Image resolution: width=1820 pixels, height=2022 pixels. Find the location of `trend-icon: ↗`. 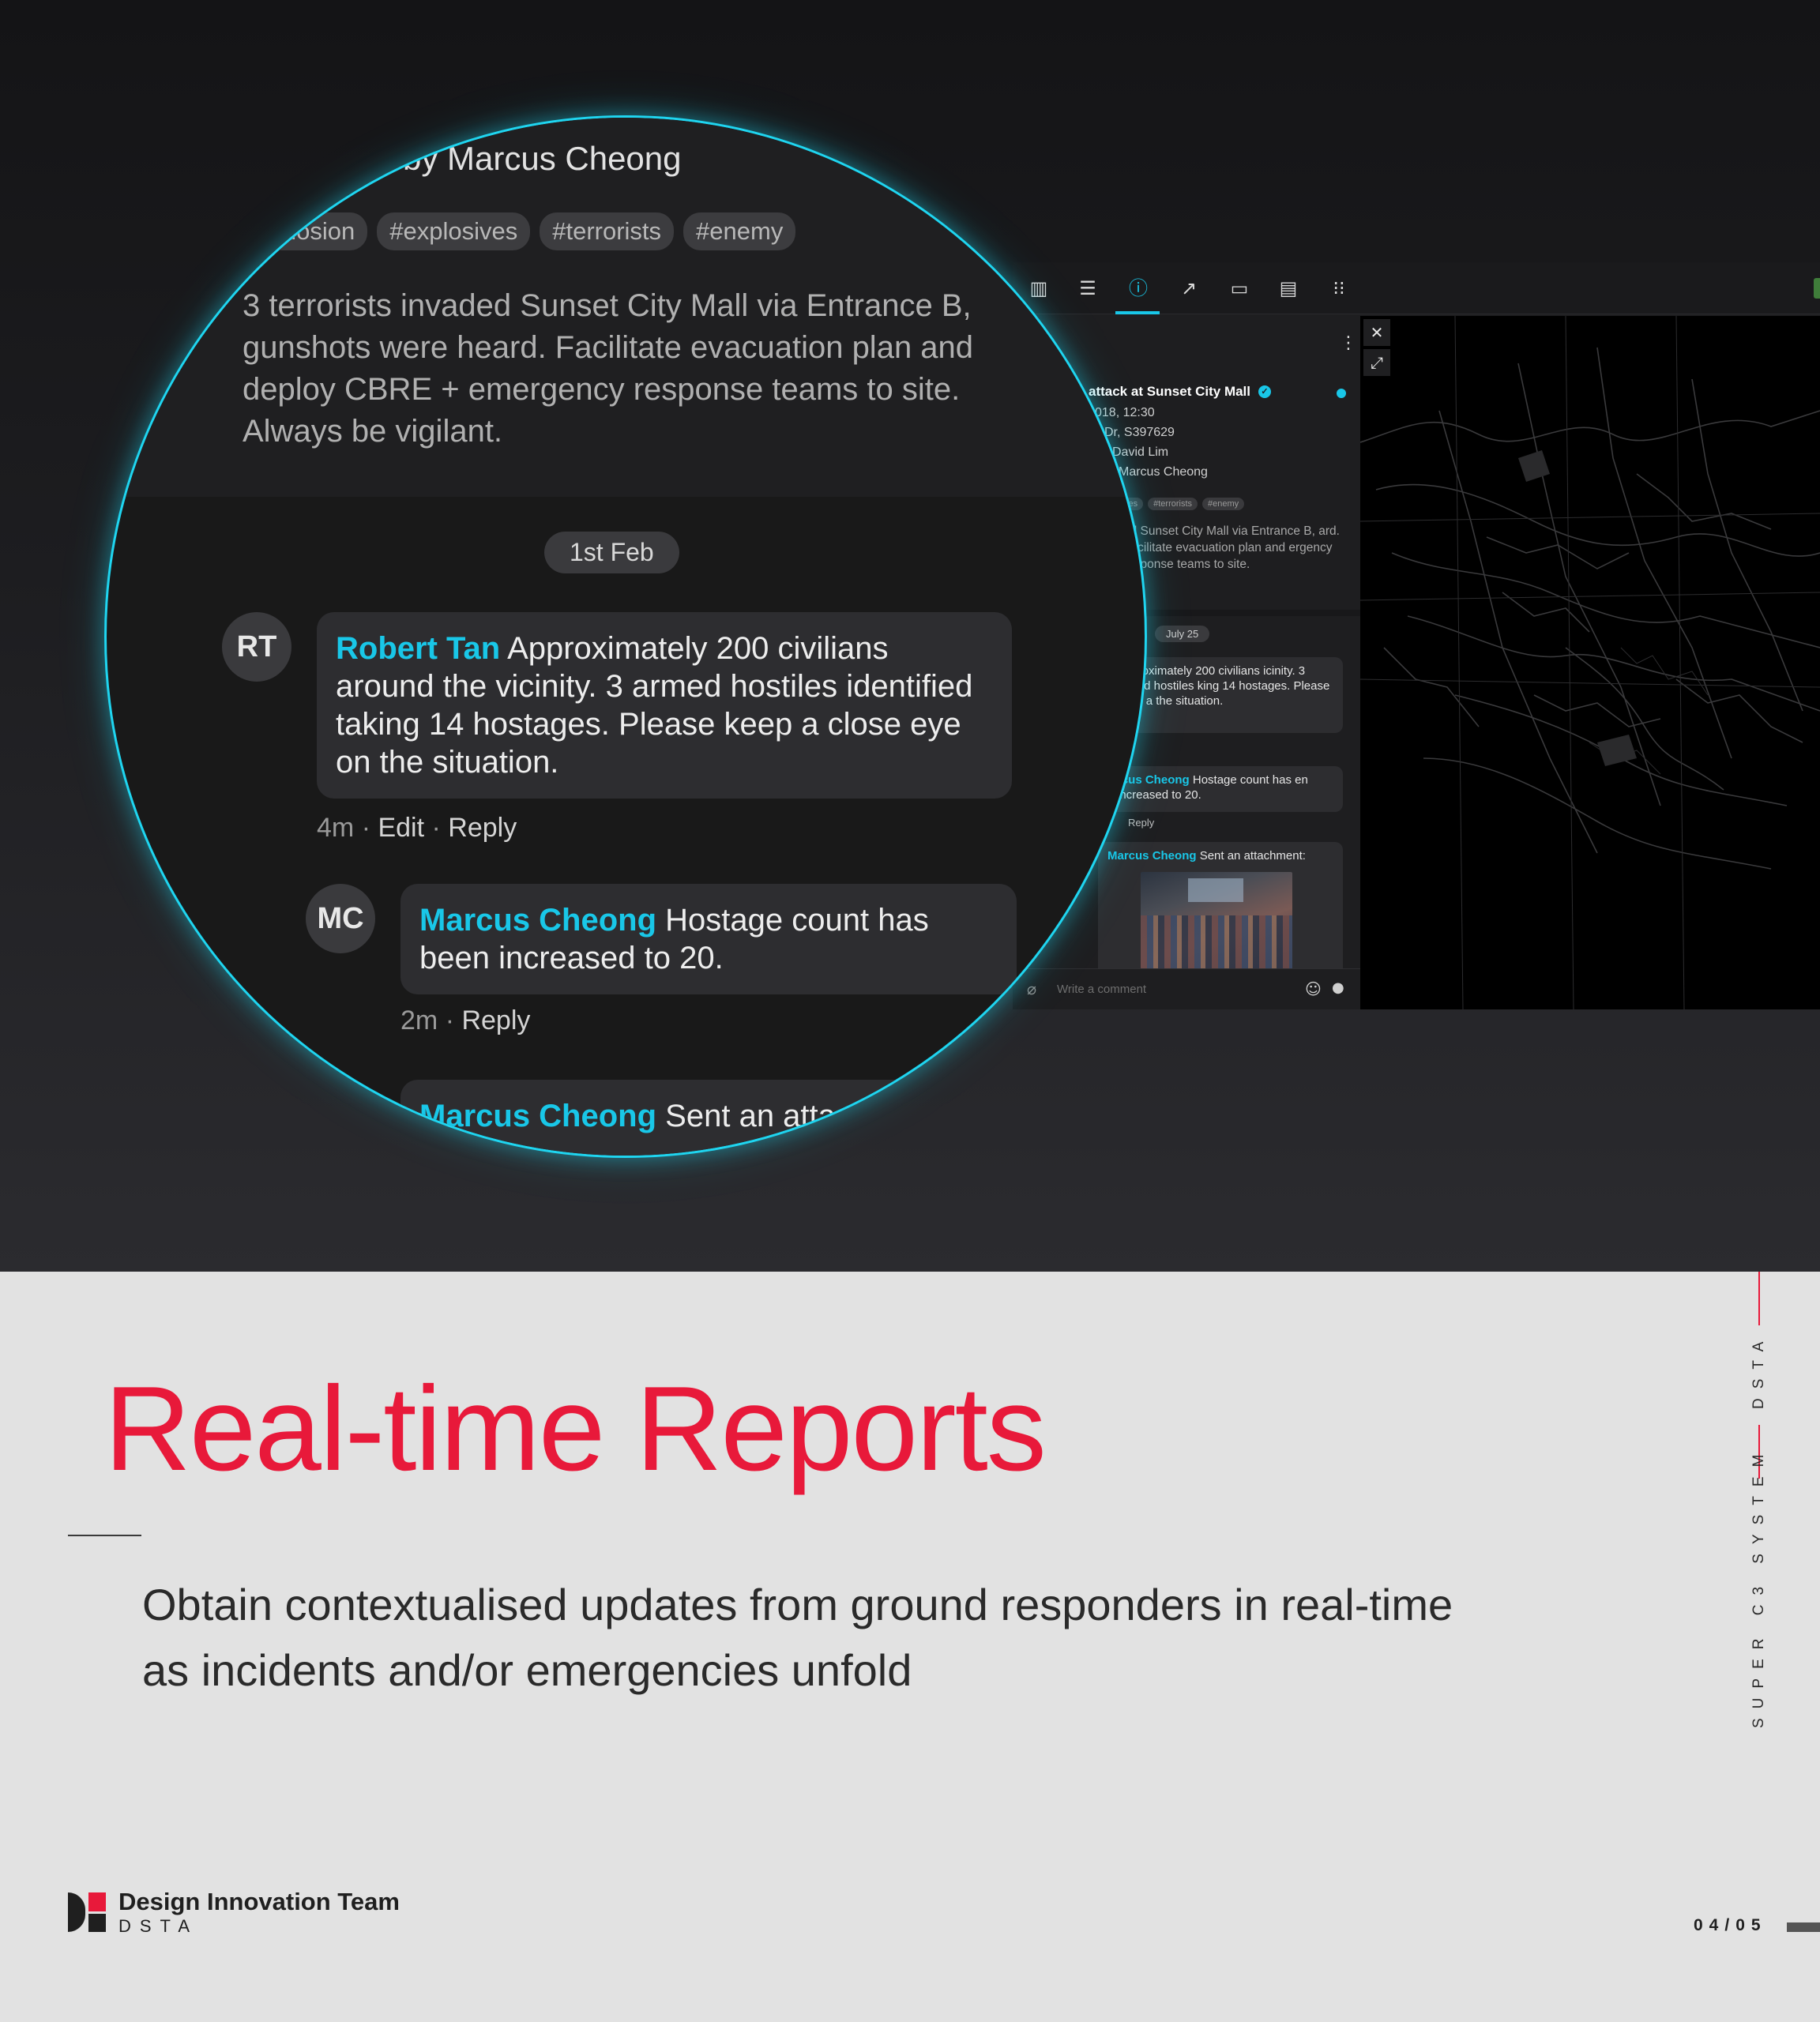

trend-icon: ↗ is located at coordinates (1189, 288).